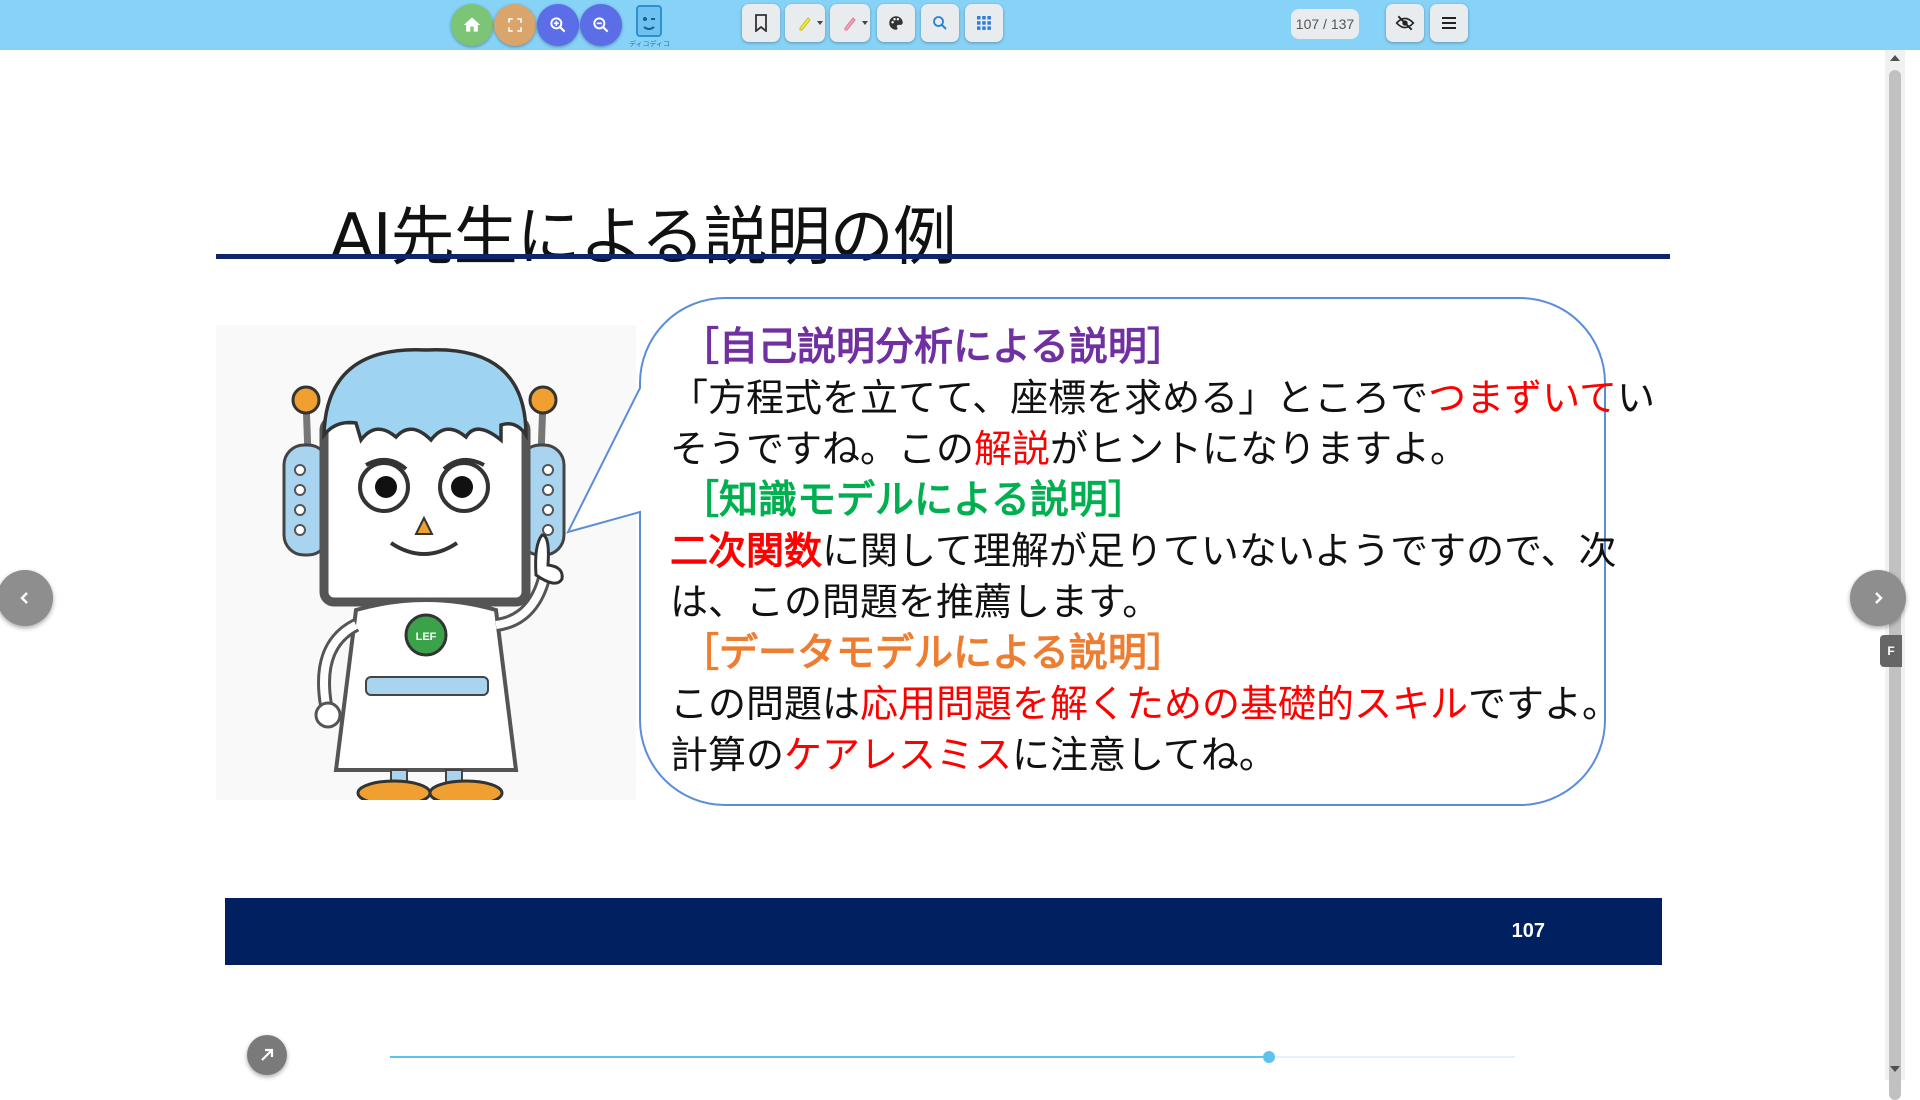 The image size is (1920, 1100). I want to click on arrow-up-right-icon, so click(267, 1054).